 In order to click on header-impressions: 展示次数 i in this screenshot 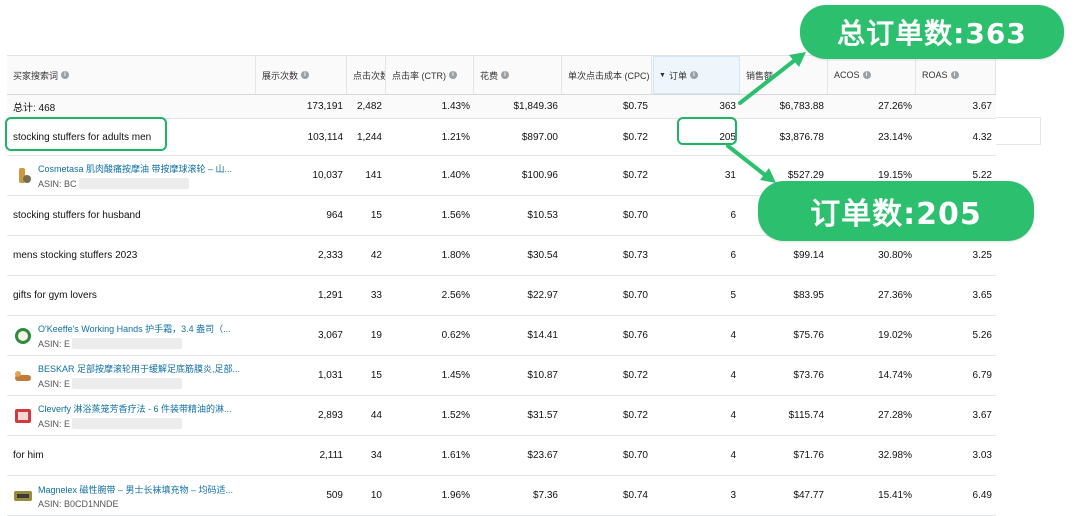, I will do `click(302, 75)`.